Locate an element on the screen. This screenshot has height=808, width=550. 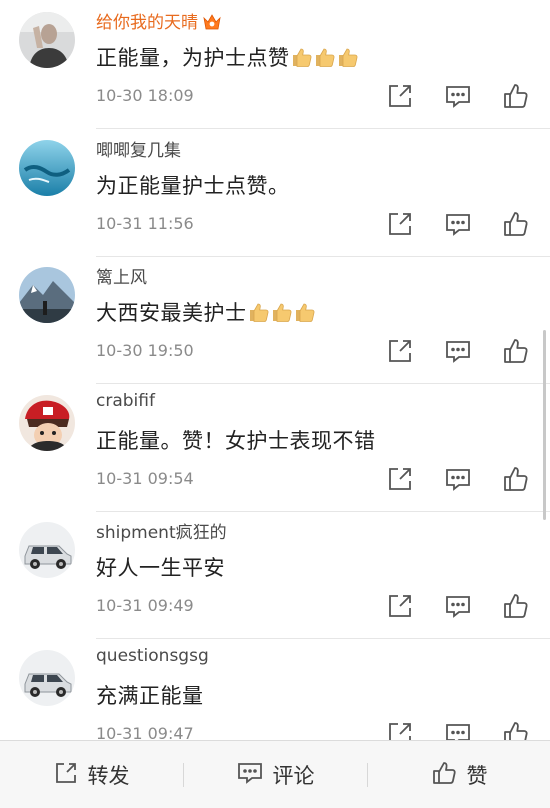
username-text: questionsgsg is located at coordinates (152, 656).